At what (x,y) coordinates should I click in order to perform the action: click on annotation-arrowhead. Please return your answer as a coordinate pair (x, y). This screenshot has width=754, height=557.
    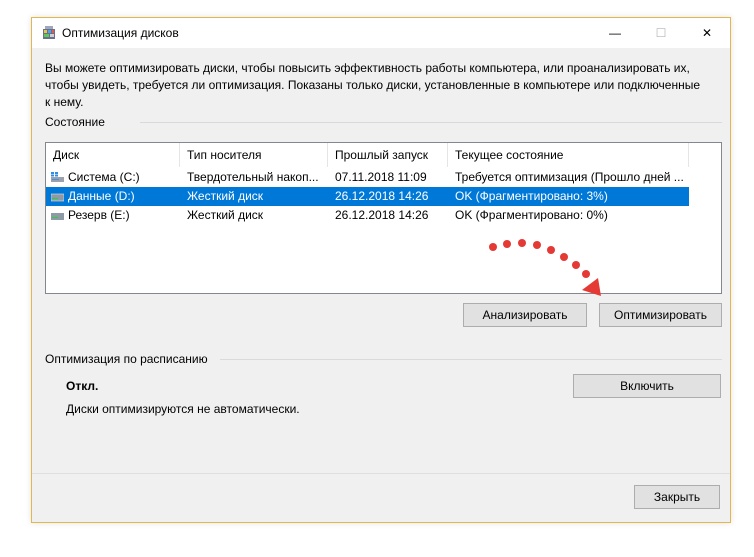
    Looking at the image, I should click on (591, 287).